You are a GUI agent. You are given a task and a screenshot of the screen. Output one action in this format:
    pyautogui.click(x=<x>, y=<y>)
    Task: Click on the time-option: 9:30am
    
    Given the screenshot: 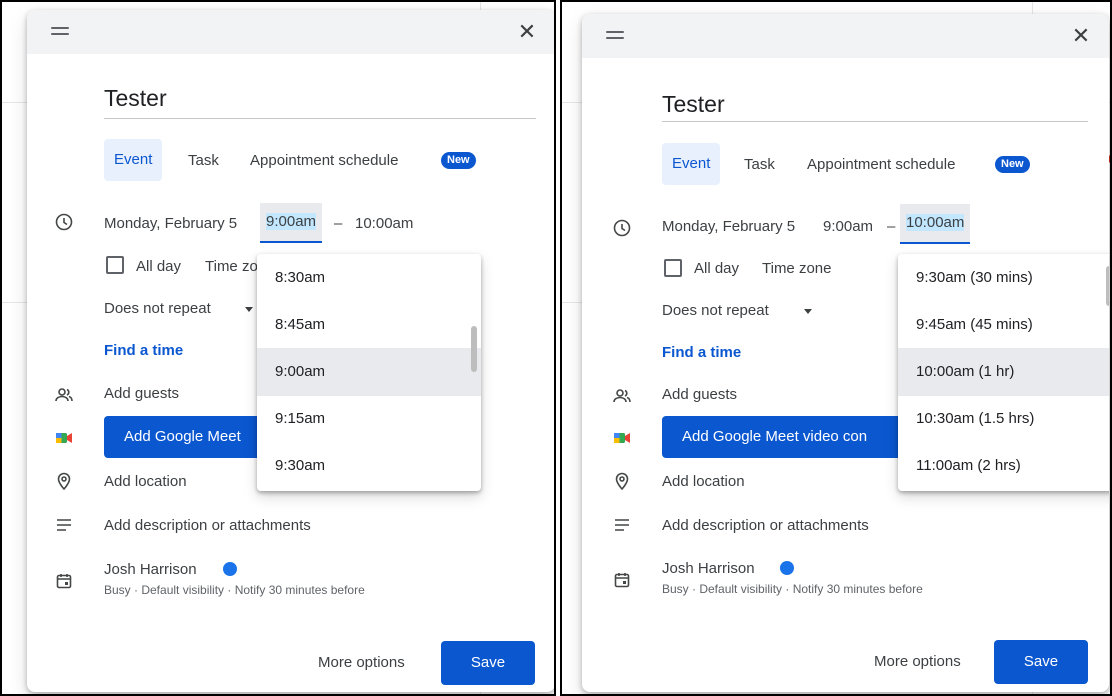 What is the action you would take?
    pyautogui.click(x=369, y=466)
    